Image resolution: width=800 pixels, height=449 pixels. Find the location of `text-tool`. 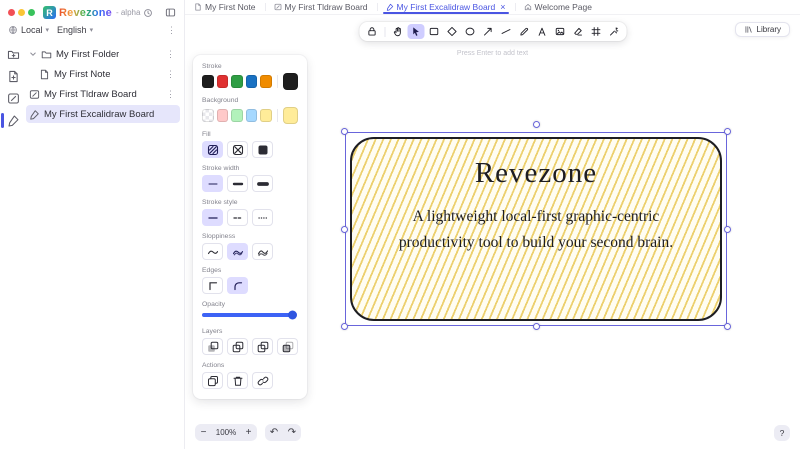

text-tool is located at coordinates (541, 31).